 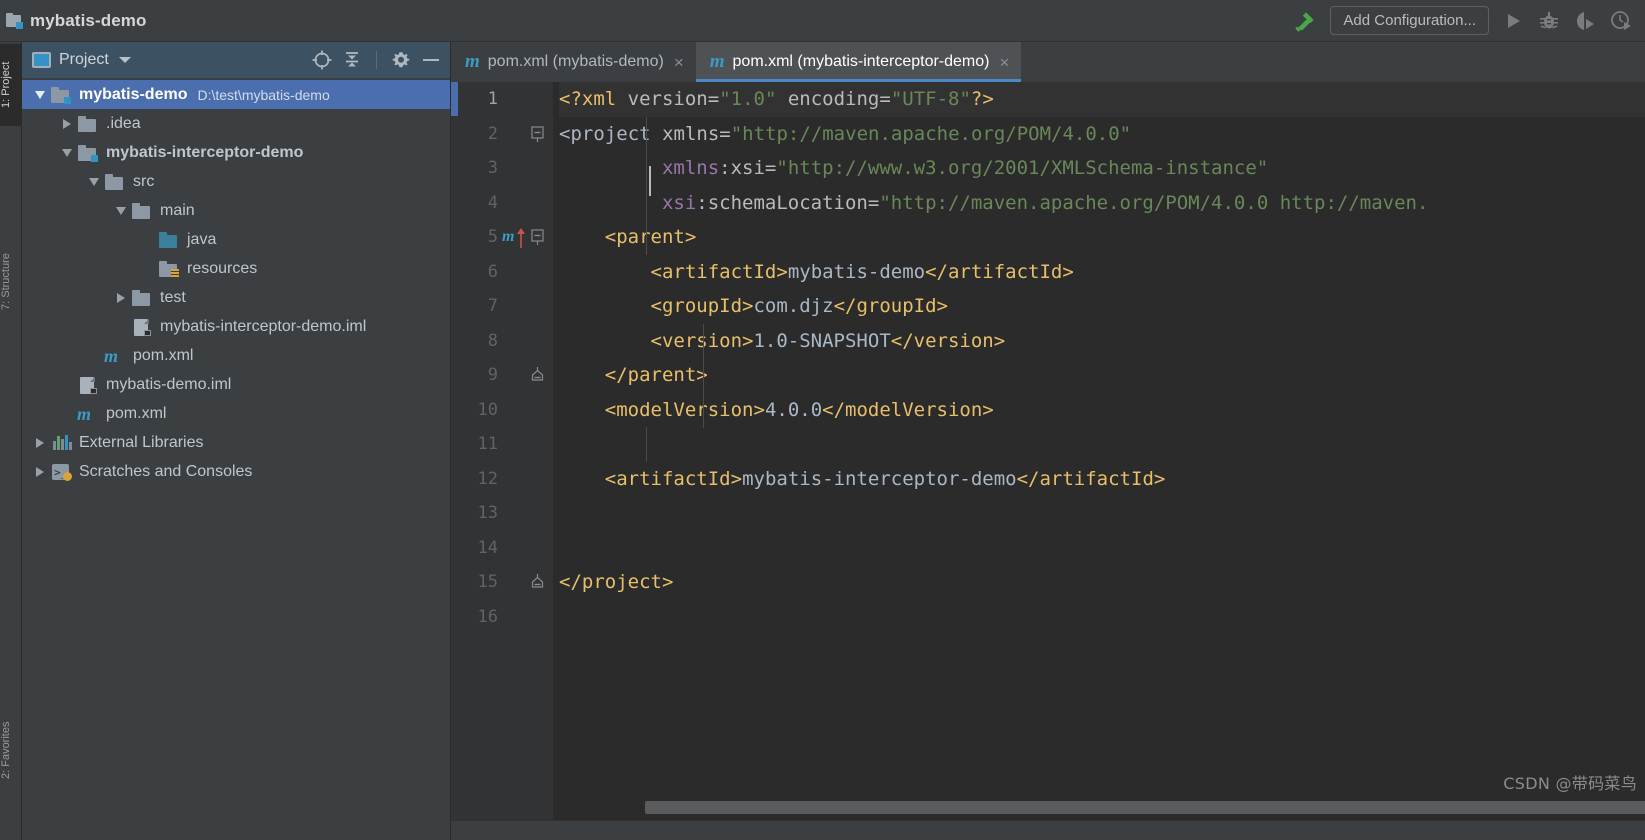 I want to click on gutter-line-5: 5m, so click(x=505, y=237).